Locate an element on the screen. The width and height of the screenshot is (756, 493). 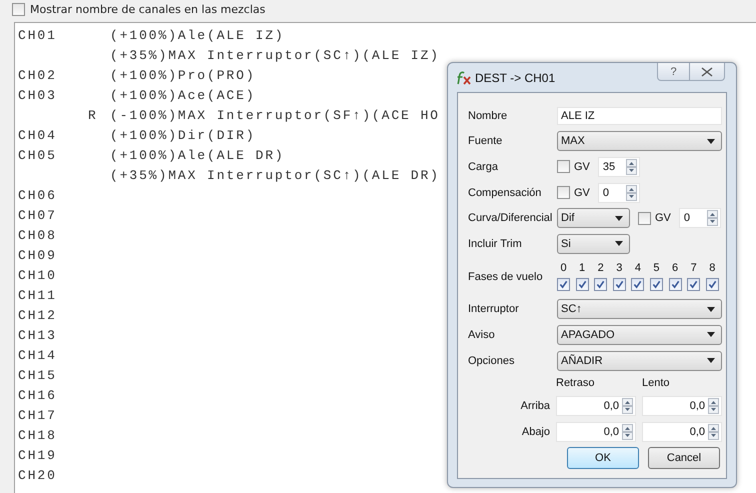
dropdown: Si is located at coordinates (593, 244).